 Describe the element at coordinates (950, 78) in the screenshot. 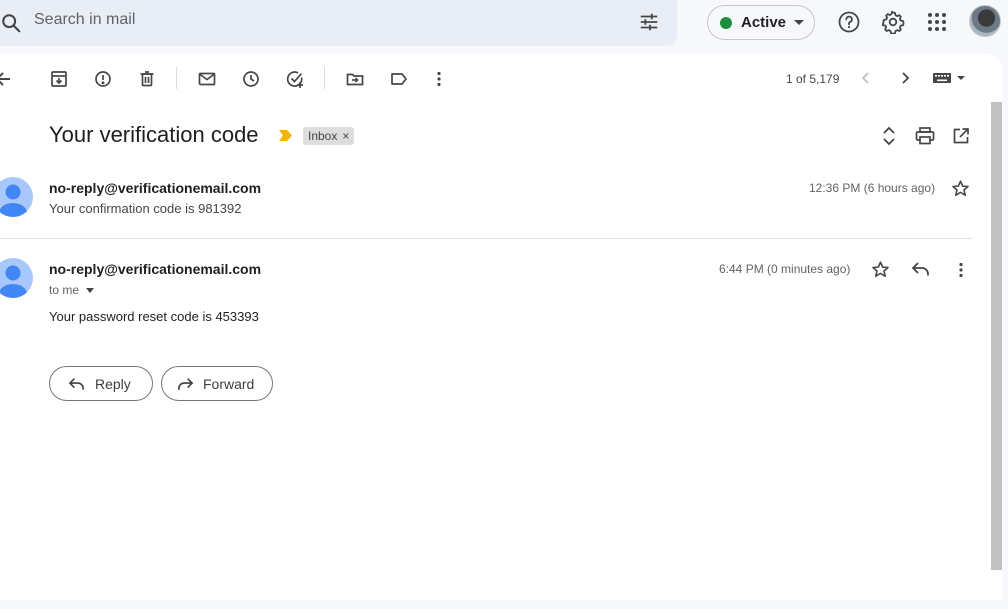

I see `keyboard-icon` at that location.